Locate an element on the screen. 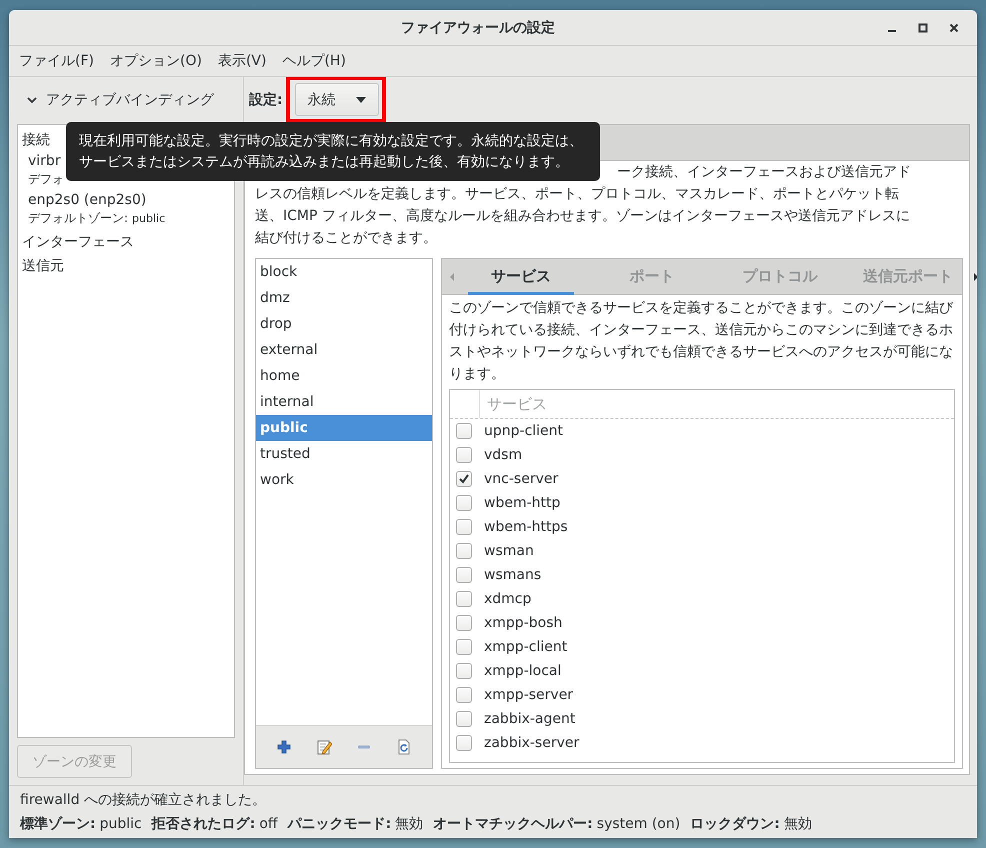 Image resolution: width=986 pixels, height=848 pixels. service-name: vnc-server is located at coordinates (521, 479).